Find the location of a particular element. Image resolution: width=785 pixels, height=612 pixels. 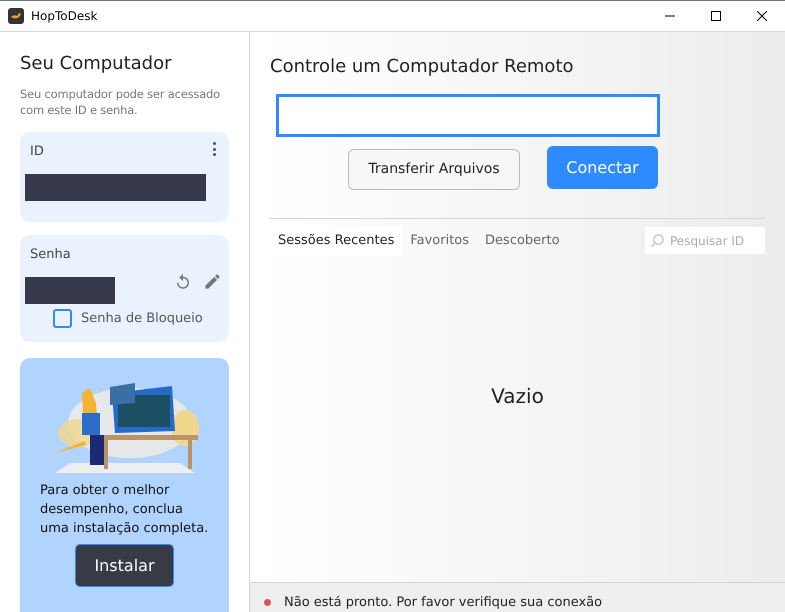

tab: Descoberto is located at coordinates (522, 241).